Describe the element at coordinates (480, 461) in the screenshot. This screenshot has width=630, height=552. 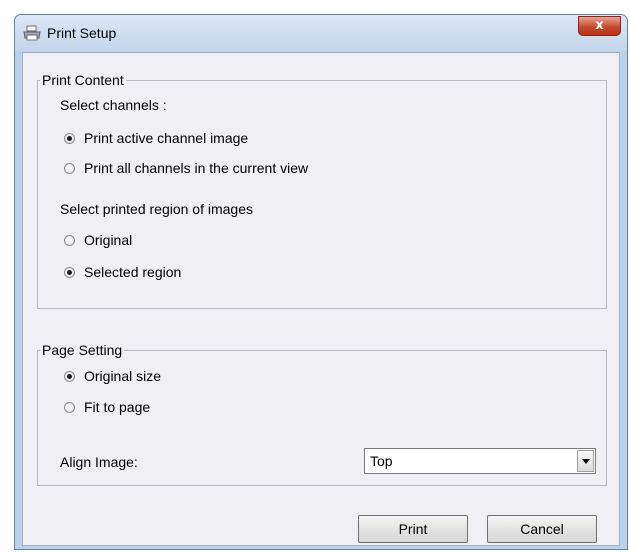
I see `align-image-select: Top` at that location.